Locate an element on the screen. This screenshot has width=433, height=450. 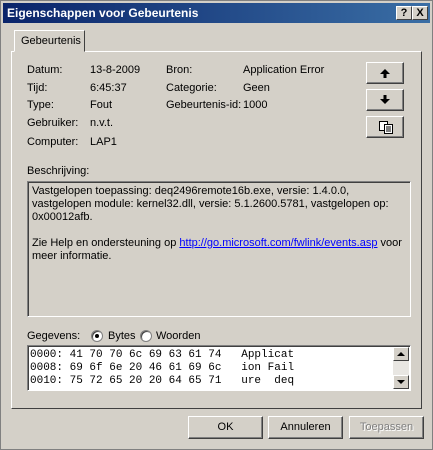
tijd-label: Tijd: is located at coordinates (37, 88).